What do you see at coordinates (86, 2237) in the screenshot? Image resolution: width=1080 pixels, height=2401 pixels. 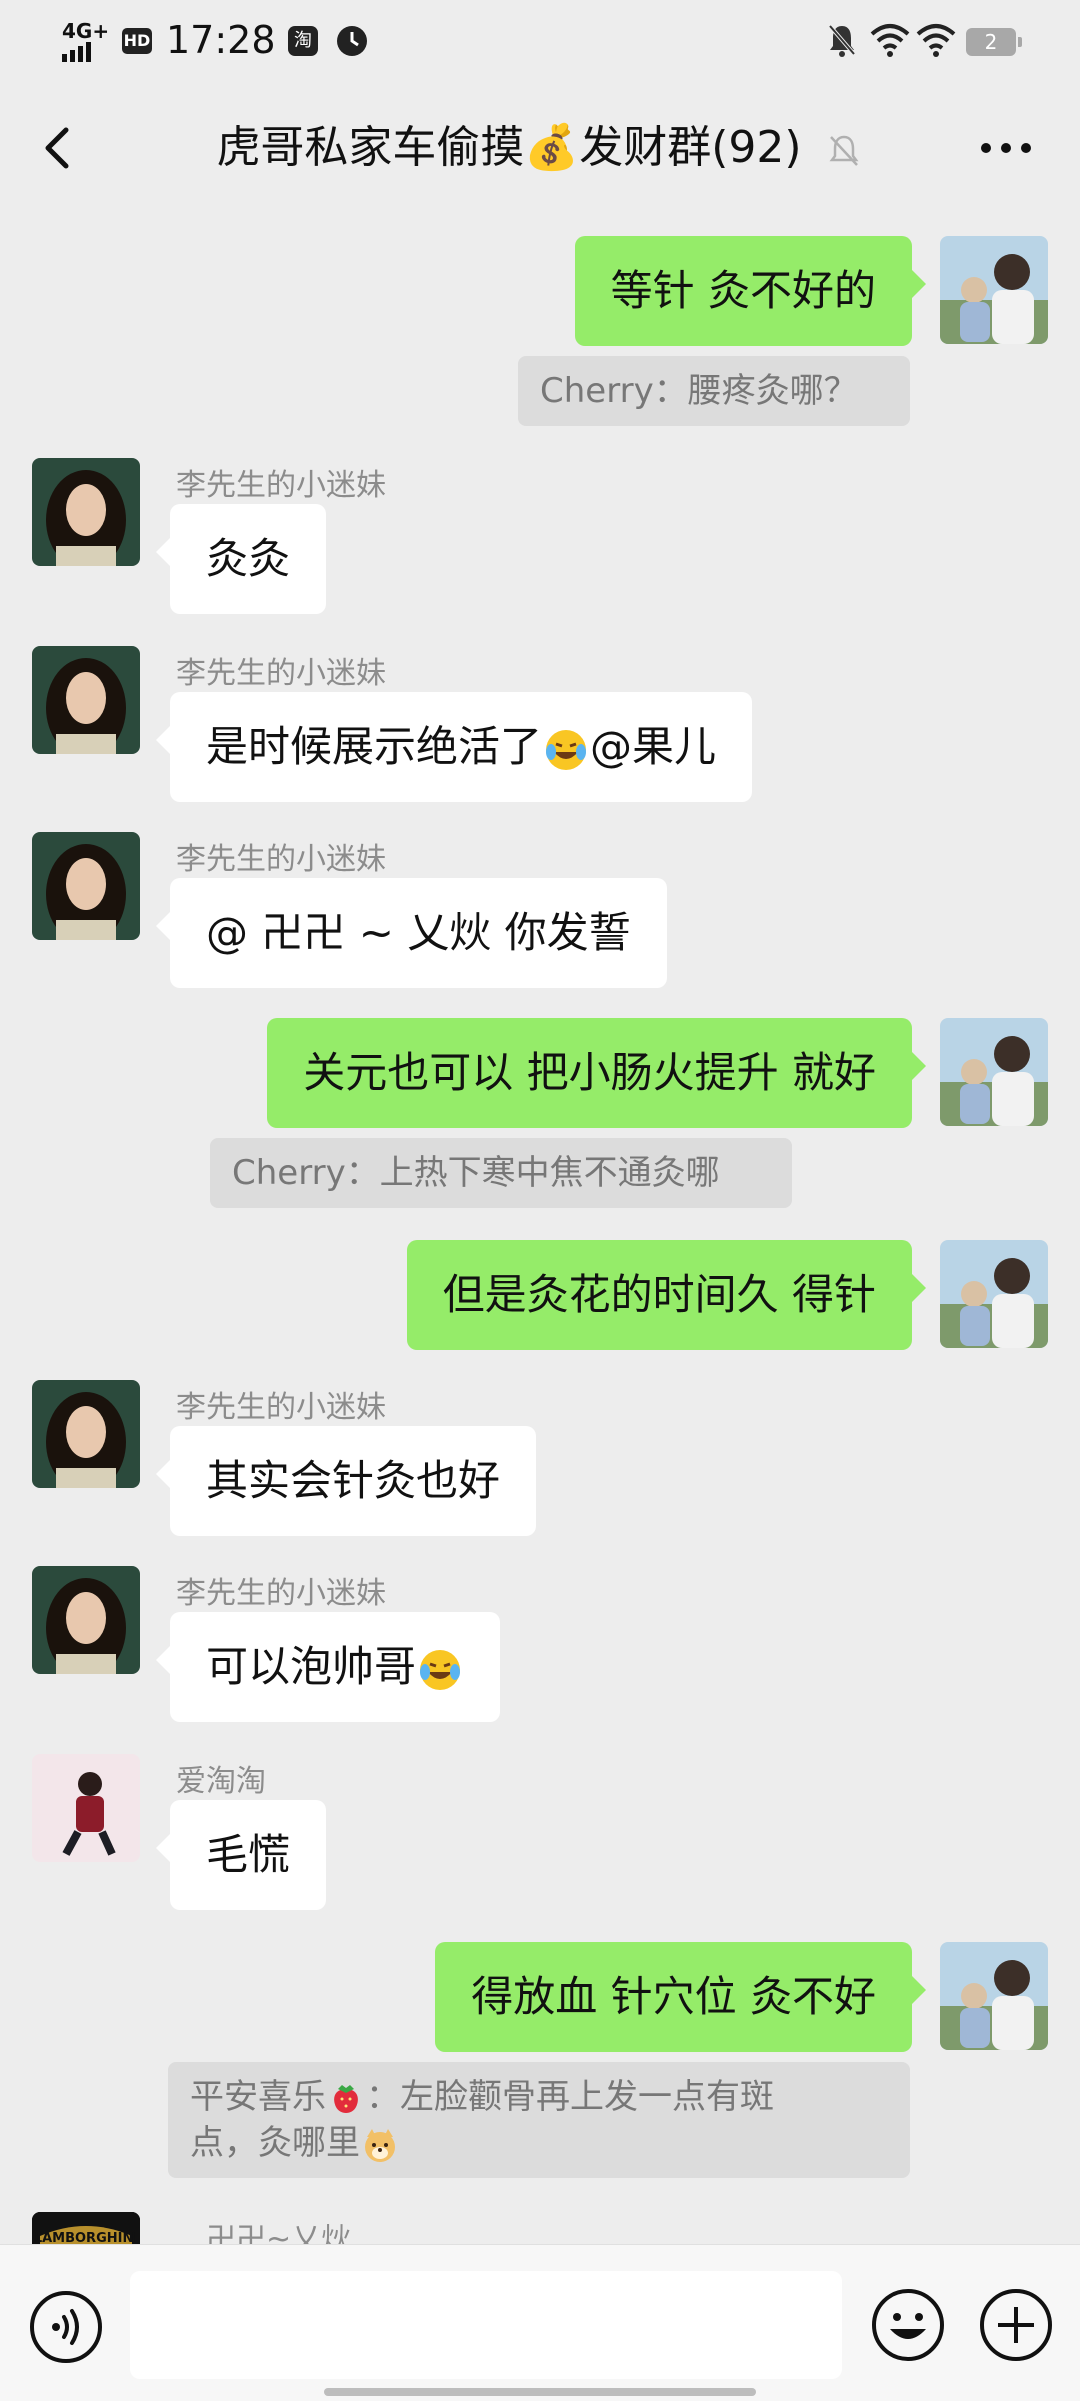 I see `lamborghini-logo-text: LAMBORGHINI` at bounding box center [86, 2237].